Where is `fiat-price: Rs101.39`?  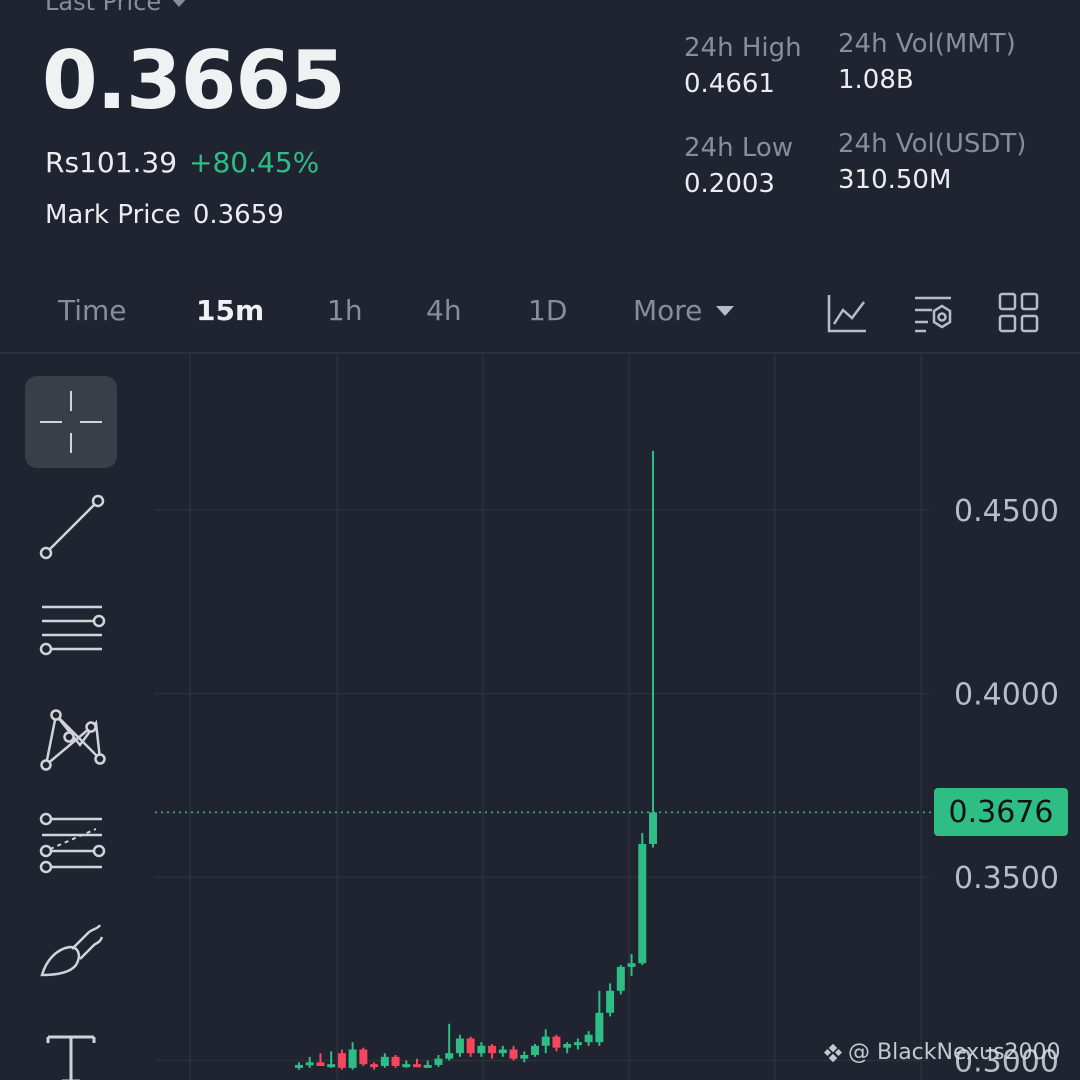
fiat-price: Rs101.39 is located at coordinates (111, 162).